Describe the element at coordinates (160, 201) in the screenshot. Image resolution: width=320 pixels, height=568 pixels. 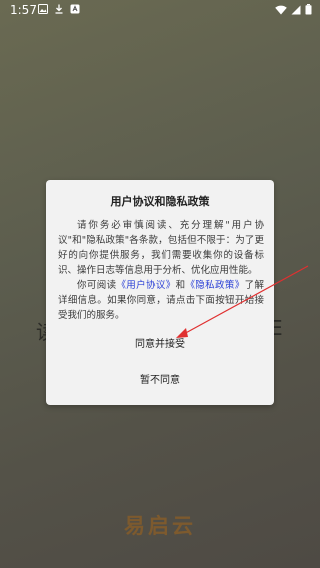
I see `dialog-title: 用户协议和隐私政策` at that location.